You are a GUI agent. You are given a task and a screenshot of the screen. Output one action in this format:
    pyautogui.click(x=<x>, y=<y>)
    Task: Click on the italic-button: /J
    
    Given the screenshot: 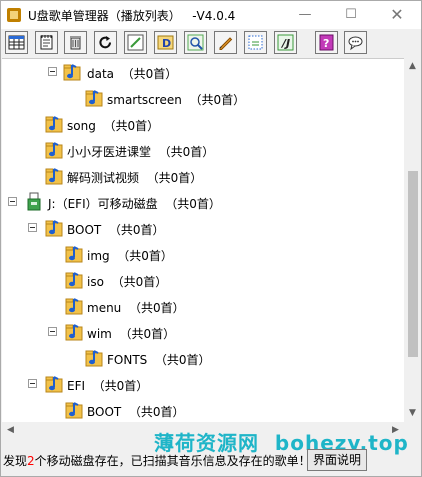 What is the action you would take?
    pyautogui.click(x=285, y=42)
    